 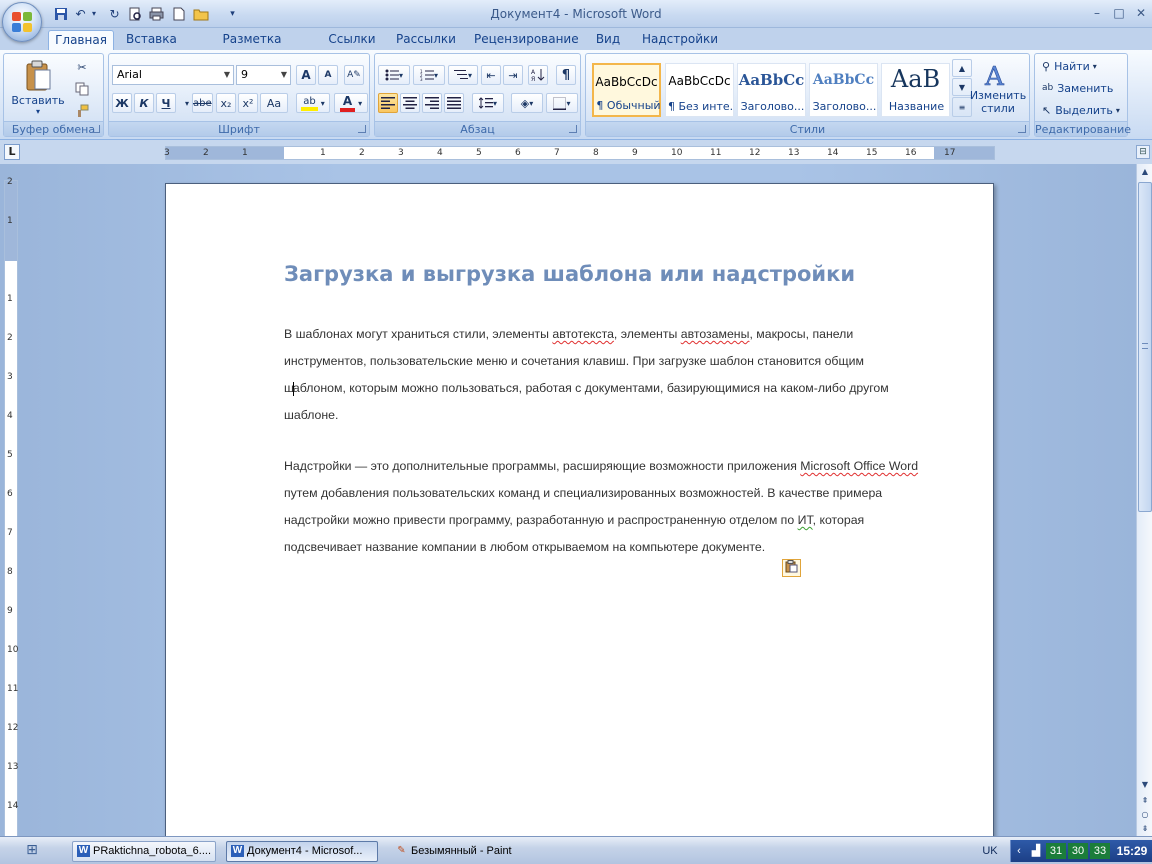 What do you see at coordinates (151, 40) in the screenshot?
I see `tab-insert: Вставка` at bounding box center [151, 40].